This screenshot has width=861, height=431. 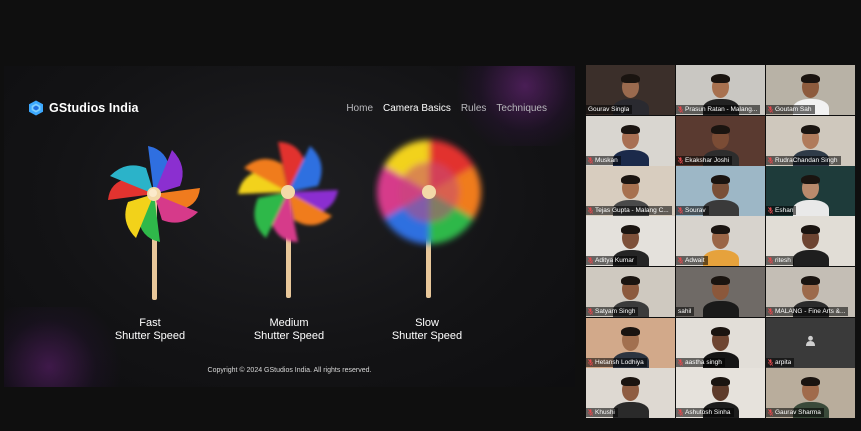 I want to click on label-fast: Fast Shutter Speed, so click(x=150, y=330).